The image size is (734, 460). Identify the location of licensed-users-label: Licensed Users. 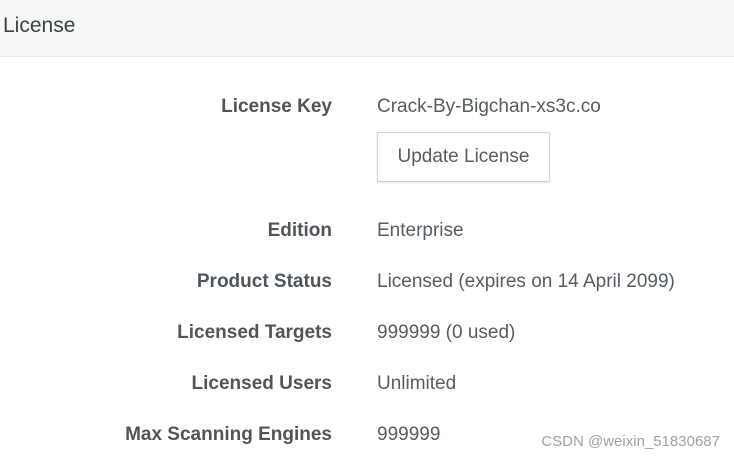
(261, 383).